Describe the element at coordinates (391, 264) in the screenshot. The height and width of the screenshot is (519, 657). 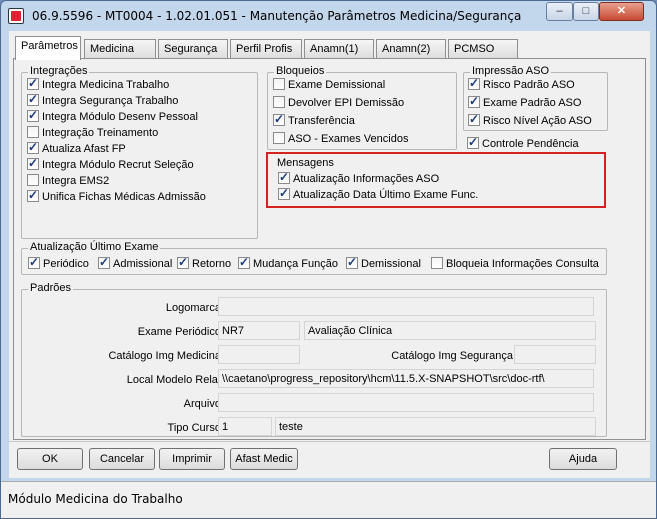
I see `checkbox-label: Demissional` at that location.